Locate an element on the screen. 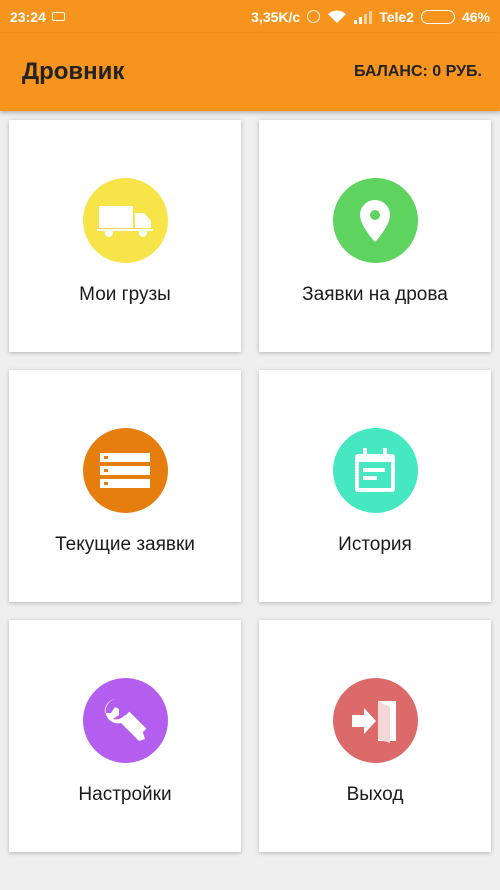 This screenshot has width=500, height=890. wrench-icon is located at coordinates (125, 719).